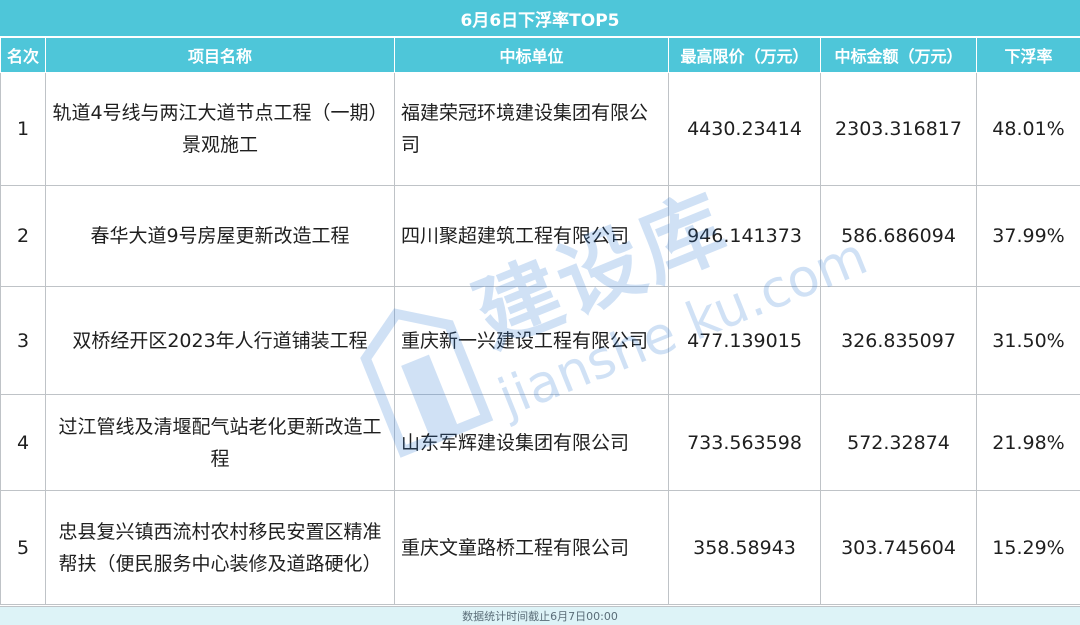 The image size is (1080, 625). Describe the element at coordinates (23, 341) in the screenshot. I see `rank-cell: 3` at that location.